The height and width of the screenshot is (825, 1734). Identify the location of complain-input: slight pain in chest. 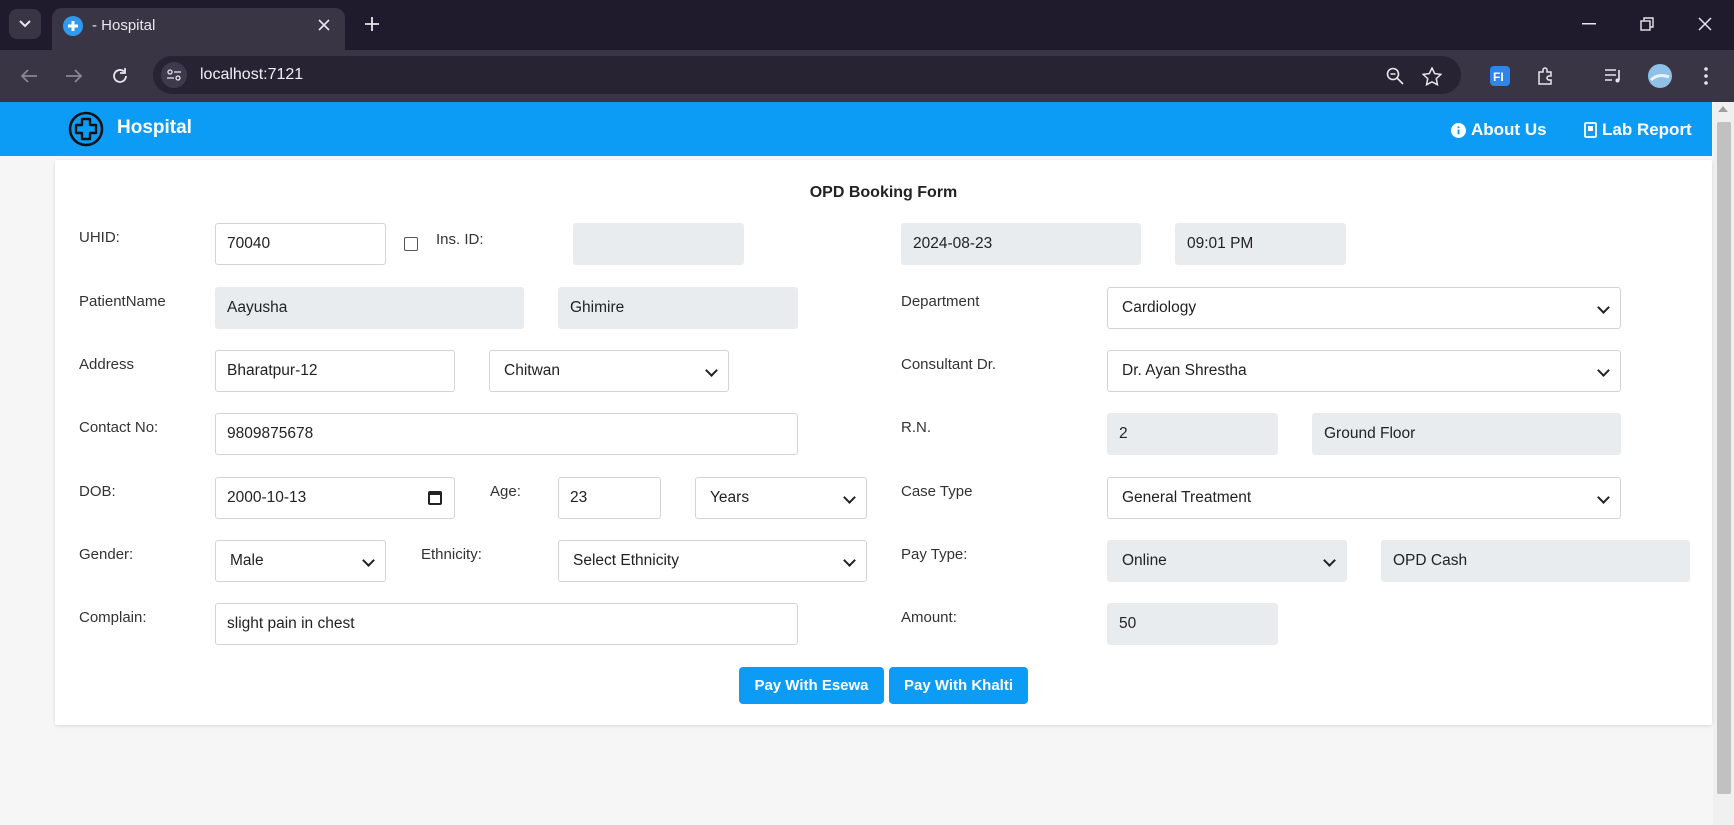
(506, 624).